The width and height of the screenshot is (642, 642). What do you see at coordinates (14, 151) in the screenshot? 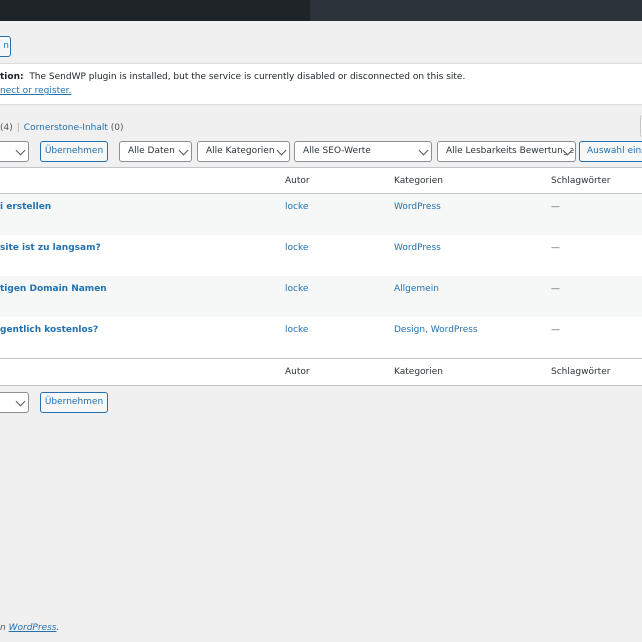
I see `bulk-action-select` at bounding box center [14, 151].